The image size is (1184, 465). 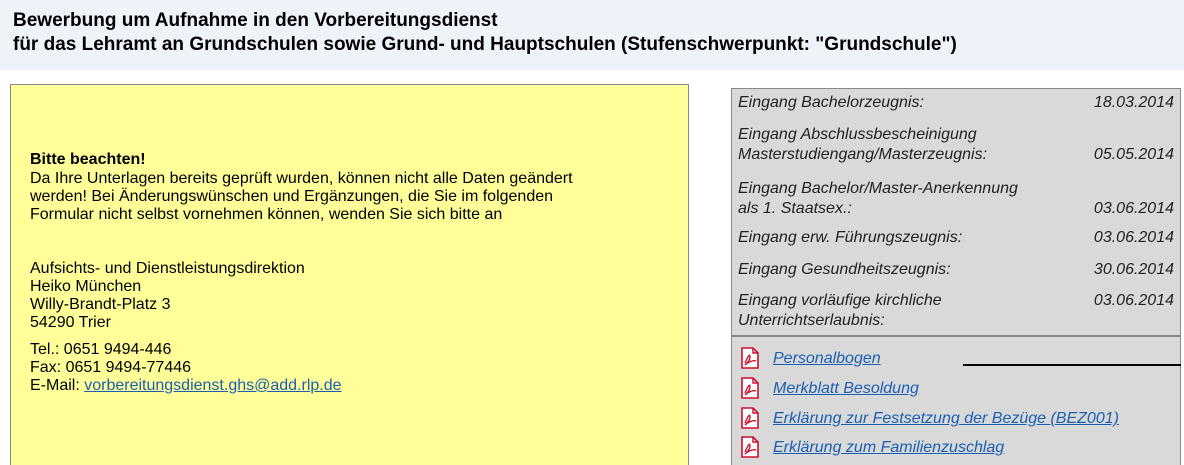 What do you see at coordinates (831, 102) in the screenshot?
I see `receipt-label: Eingang Bachelorzeugnis:` at bounding box center [831, 102].